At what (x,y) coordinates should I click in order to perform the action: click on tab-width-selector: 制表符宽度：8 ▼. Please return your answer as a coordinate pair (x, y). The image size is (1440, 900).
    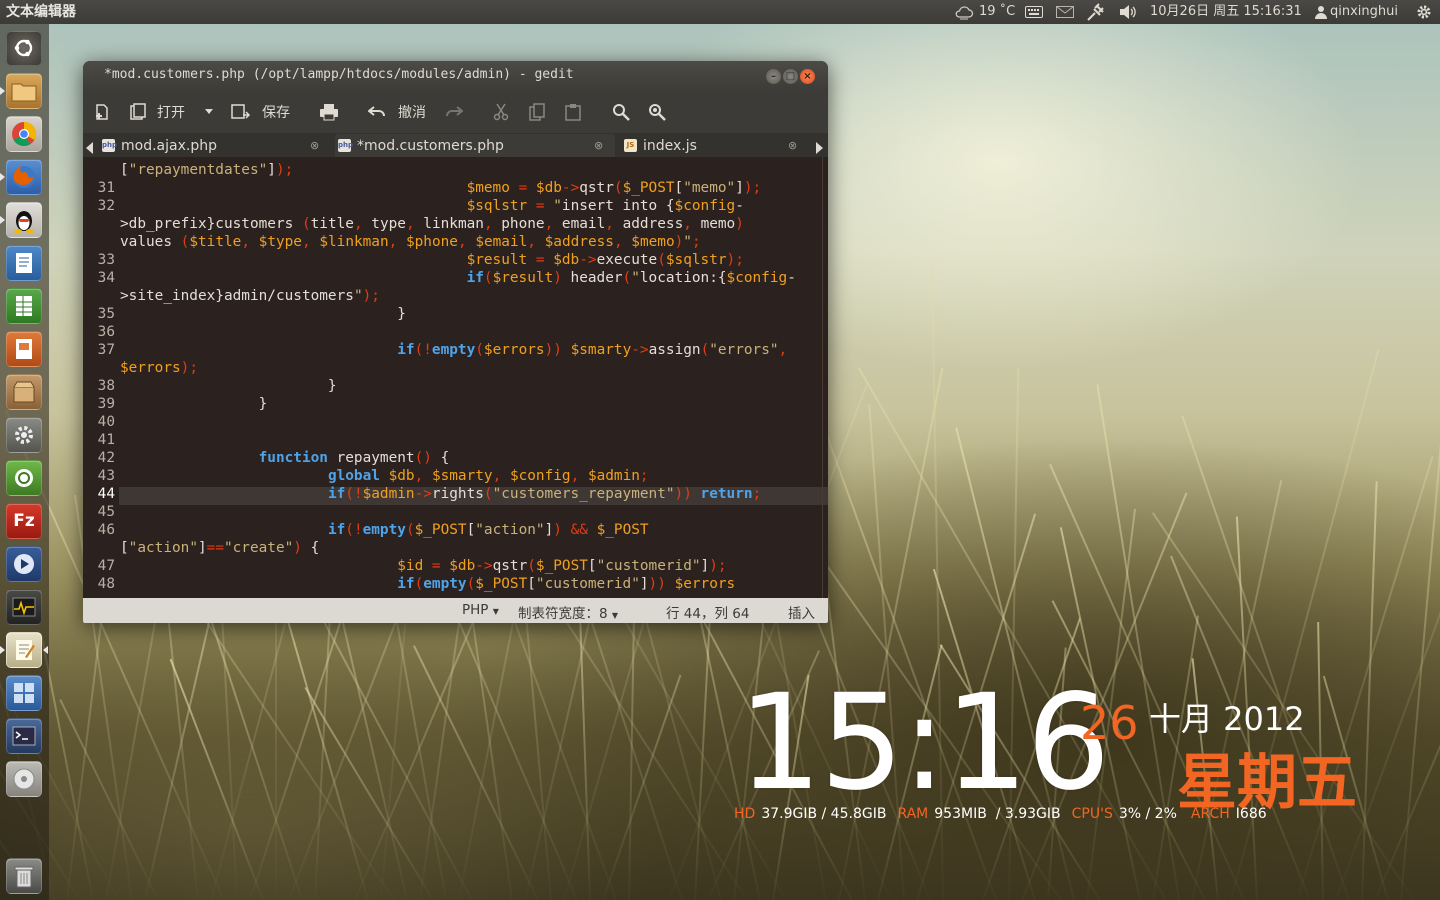
    Looking at the image, I should click on (568, 612).